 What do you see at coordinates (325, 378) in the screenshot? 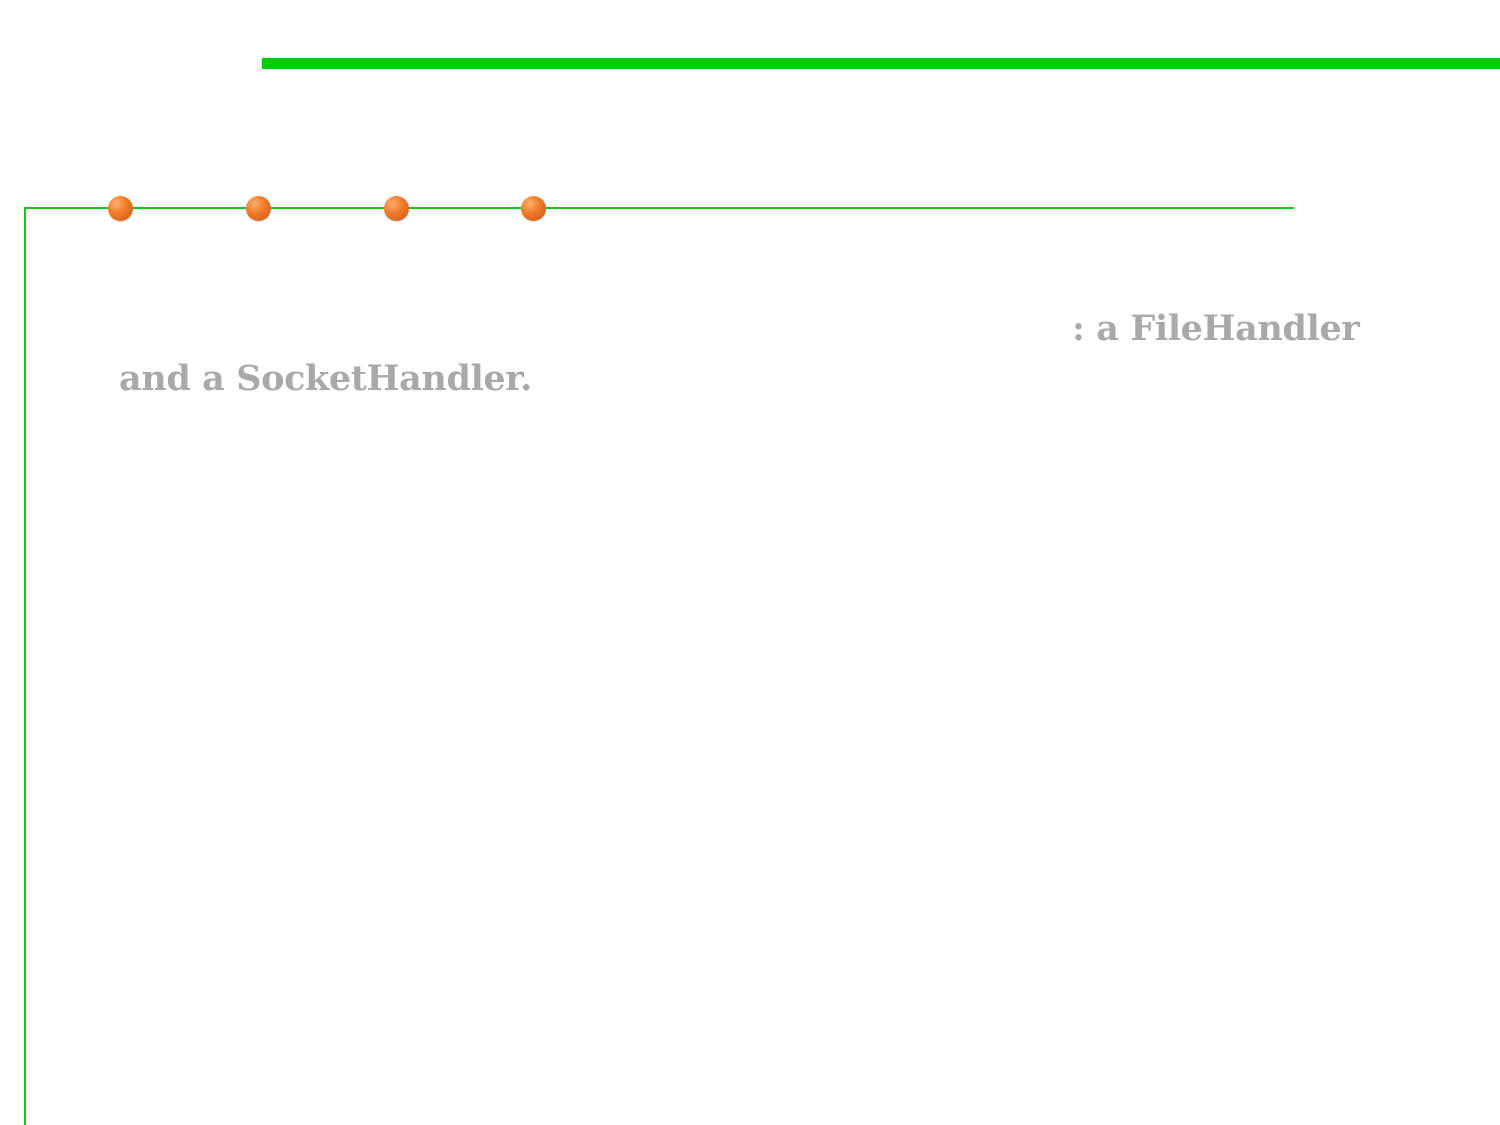
I see `slide-text-line-2: and a SocketHandler.` at bounding box center [325, 378].